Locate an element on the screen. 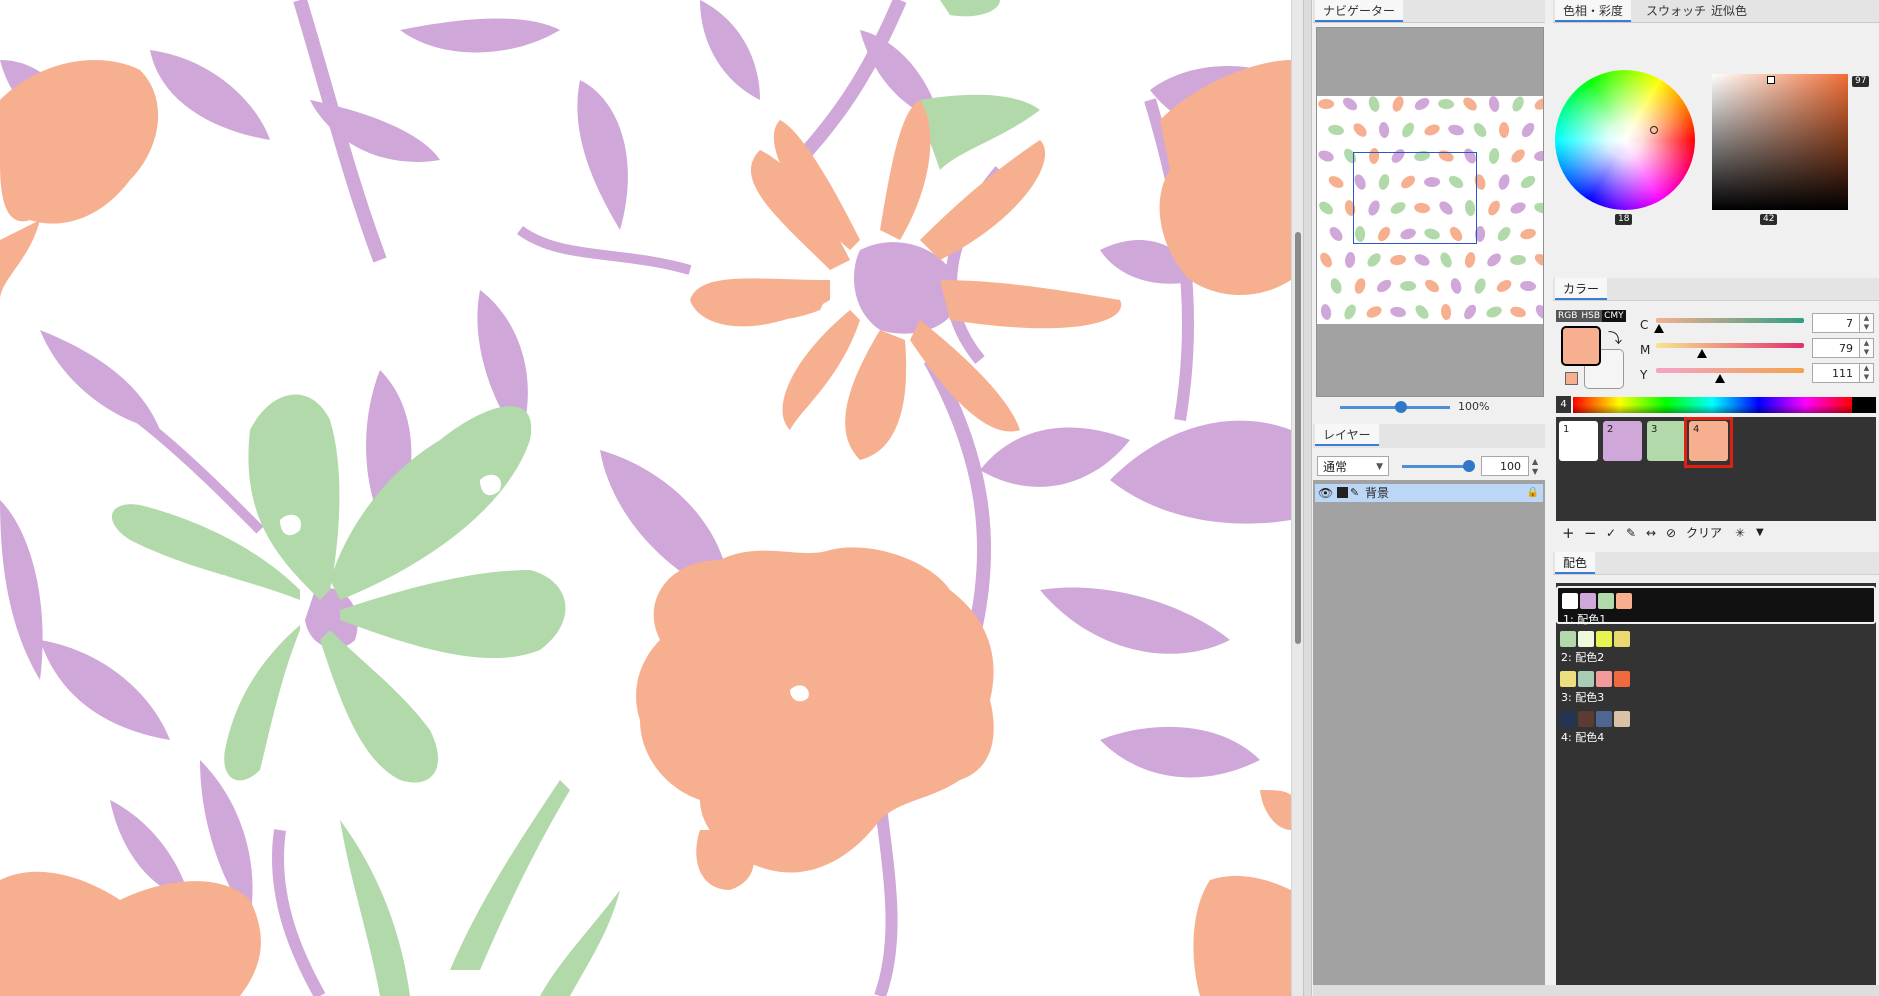 Image resolution: width=1879 pixels, height=996 pixels. layer-opacity-value: 100 is located at coordinates (1510, 466).